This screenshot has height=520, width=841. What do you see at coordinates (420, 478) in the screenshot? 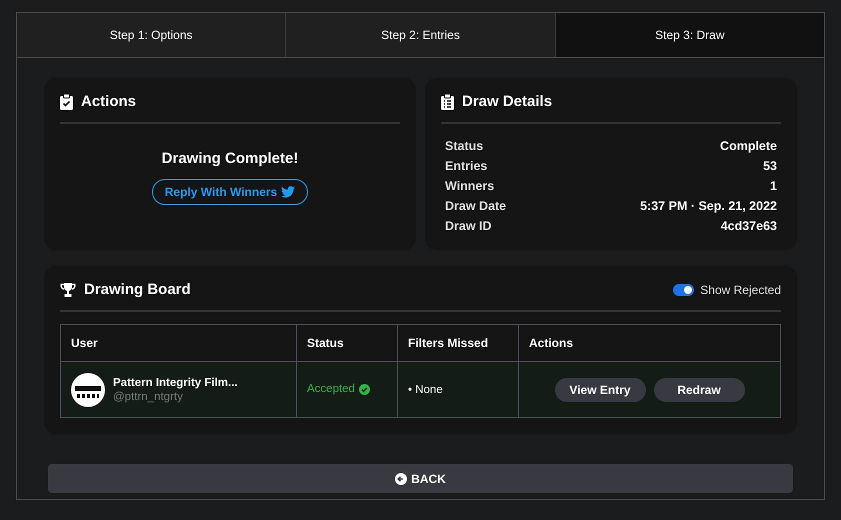
I see `back-button: BACK` at bounding box center [420, 478].